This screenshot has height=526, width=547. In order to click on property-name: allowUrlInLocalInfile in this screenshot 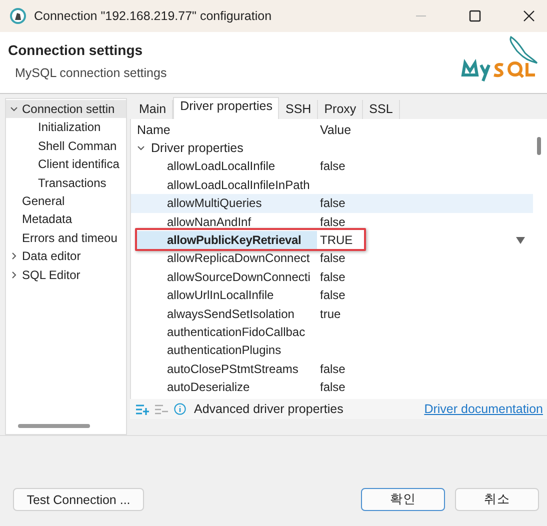, I will do `click(220, 295)`.